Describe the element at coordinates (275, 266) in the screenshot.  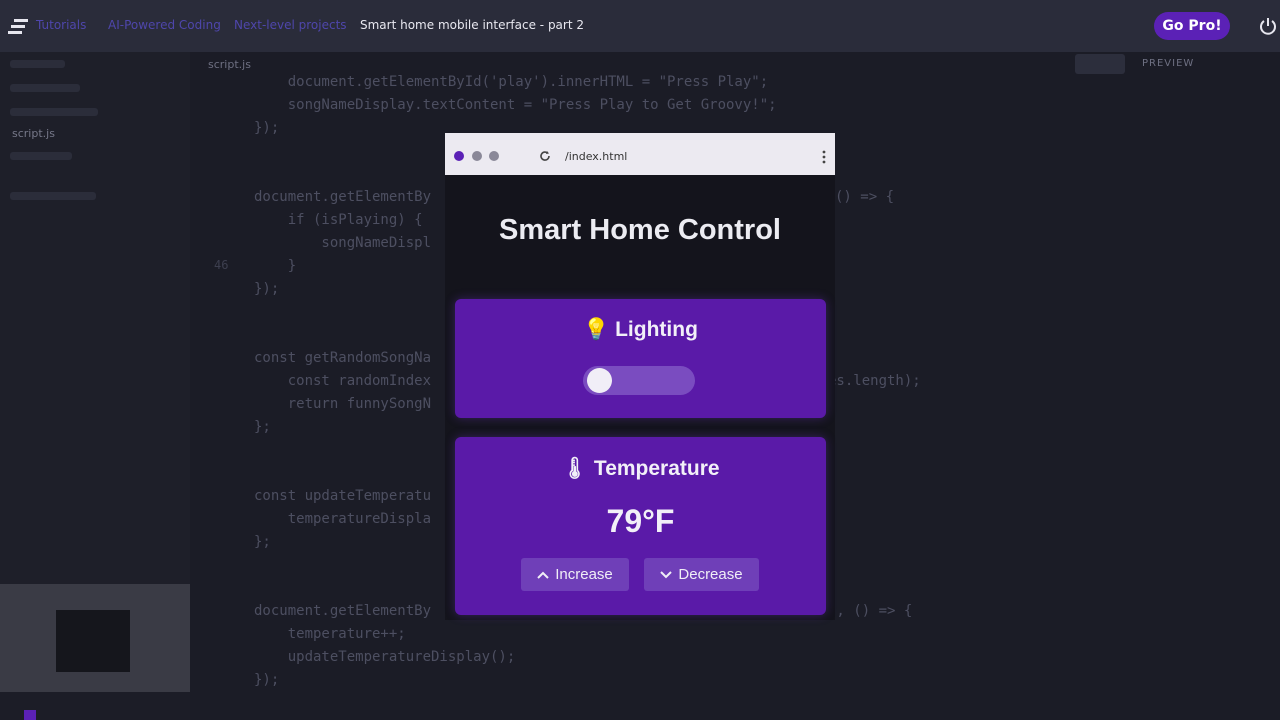
I see `code-line: }` at that location.